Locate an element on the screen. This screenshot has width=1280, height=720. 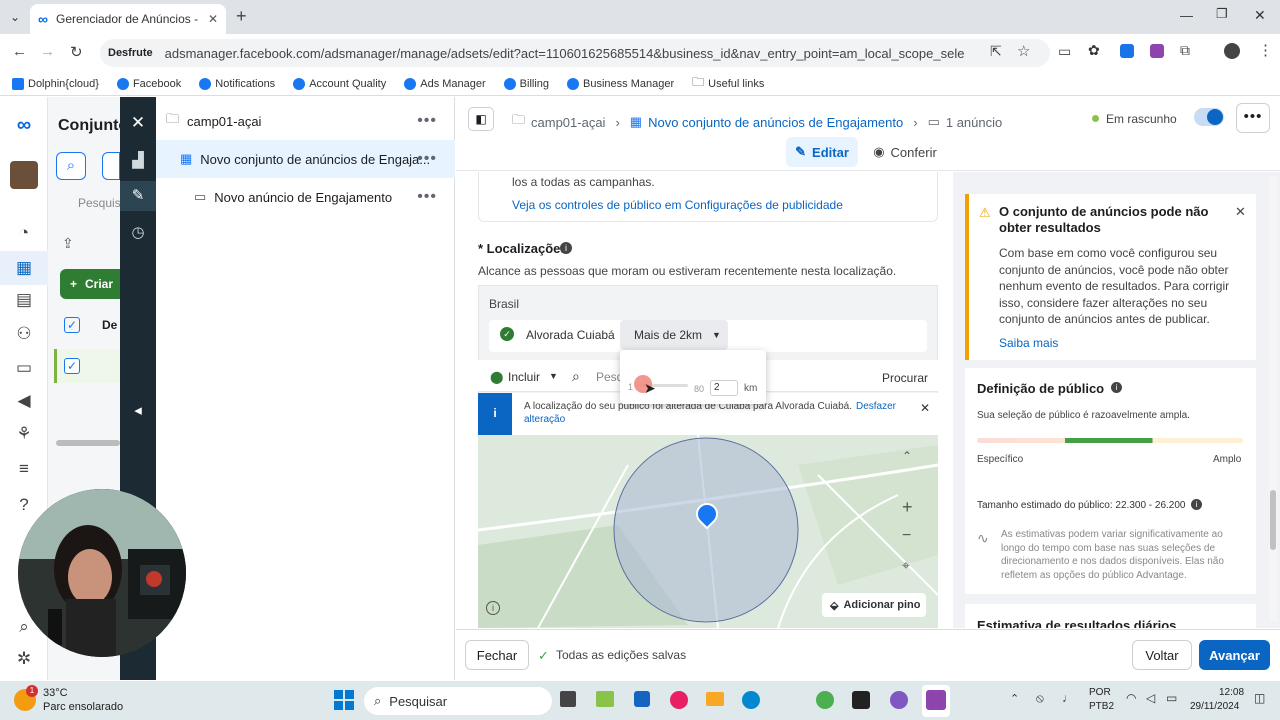
battery-icon: ▭ is located at coordinates (1171, 698).